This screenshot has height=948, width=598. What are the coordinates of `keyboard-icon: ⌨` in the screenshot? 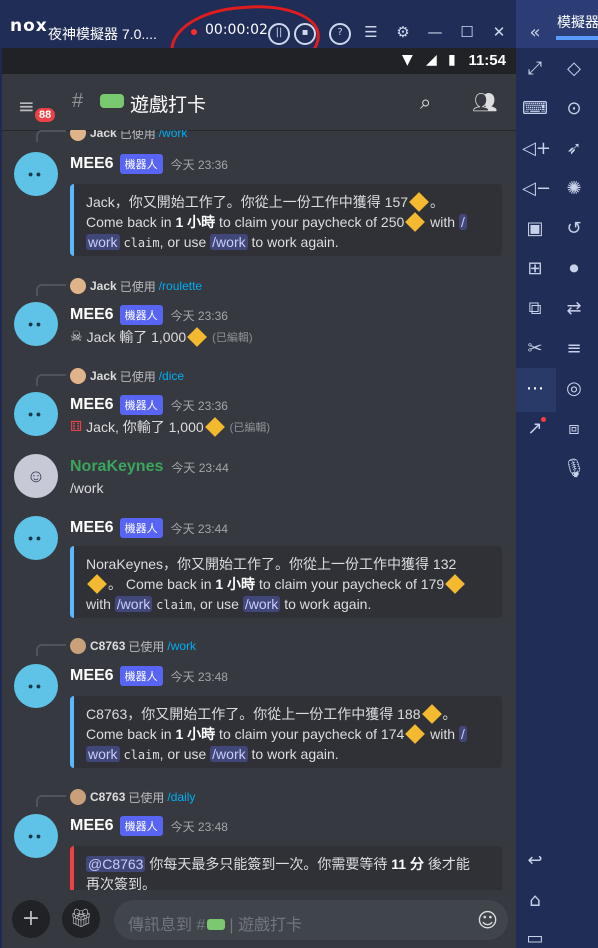 It's located at (535, 109).